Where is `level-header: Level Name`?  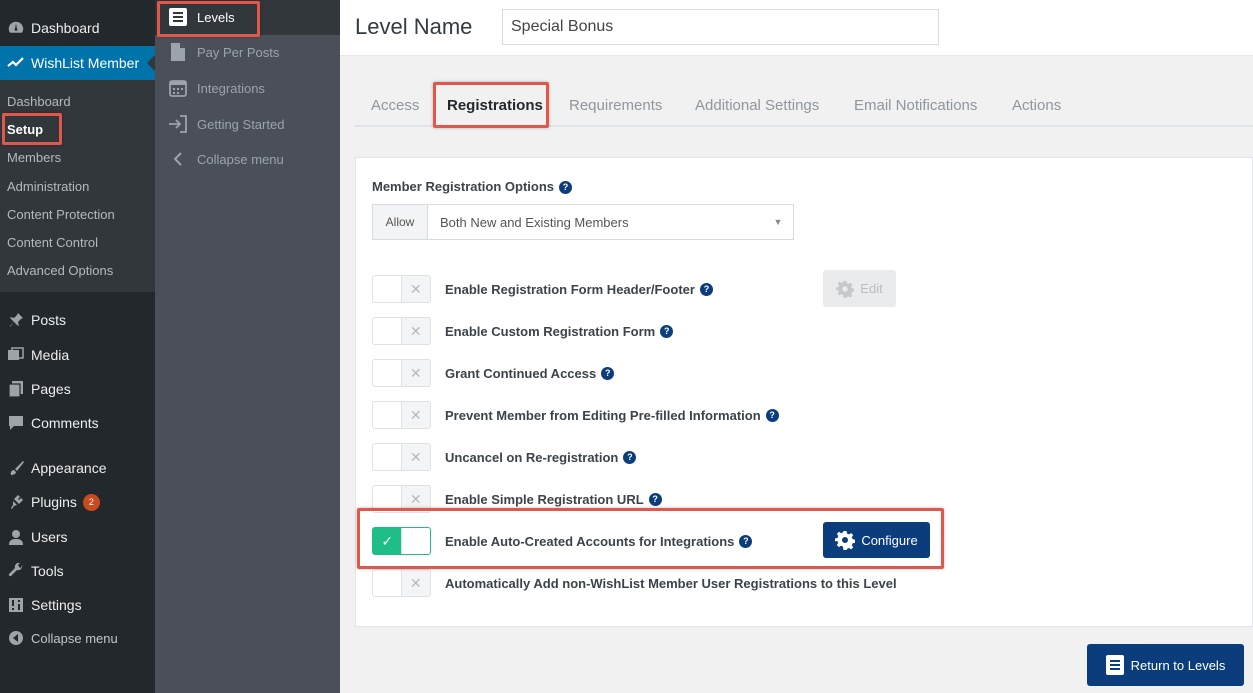
level-header: Level Name is located at coordinates (796, 28).